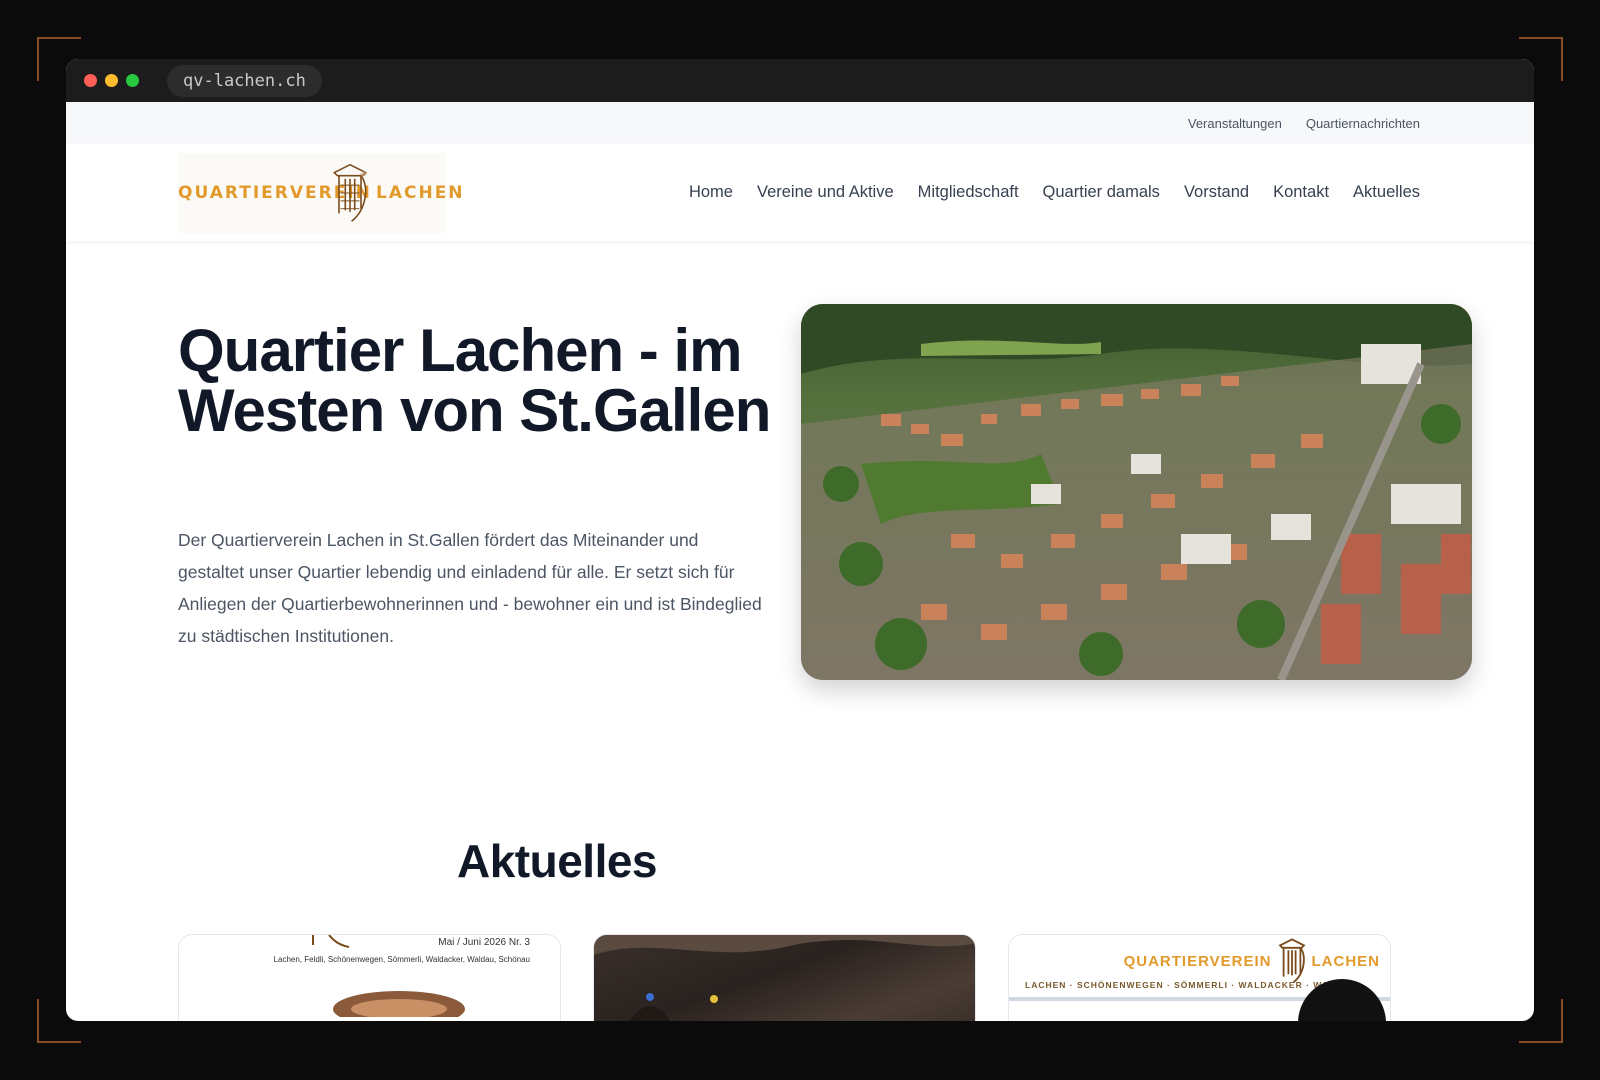 The image size is (1600, 1080). What do you see at coordinates (90, 80) in the screenshot?
I see `close-window-button` at bounding box center [90, 80].